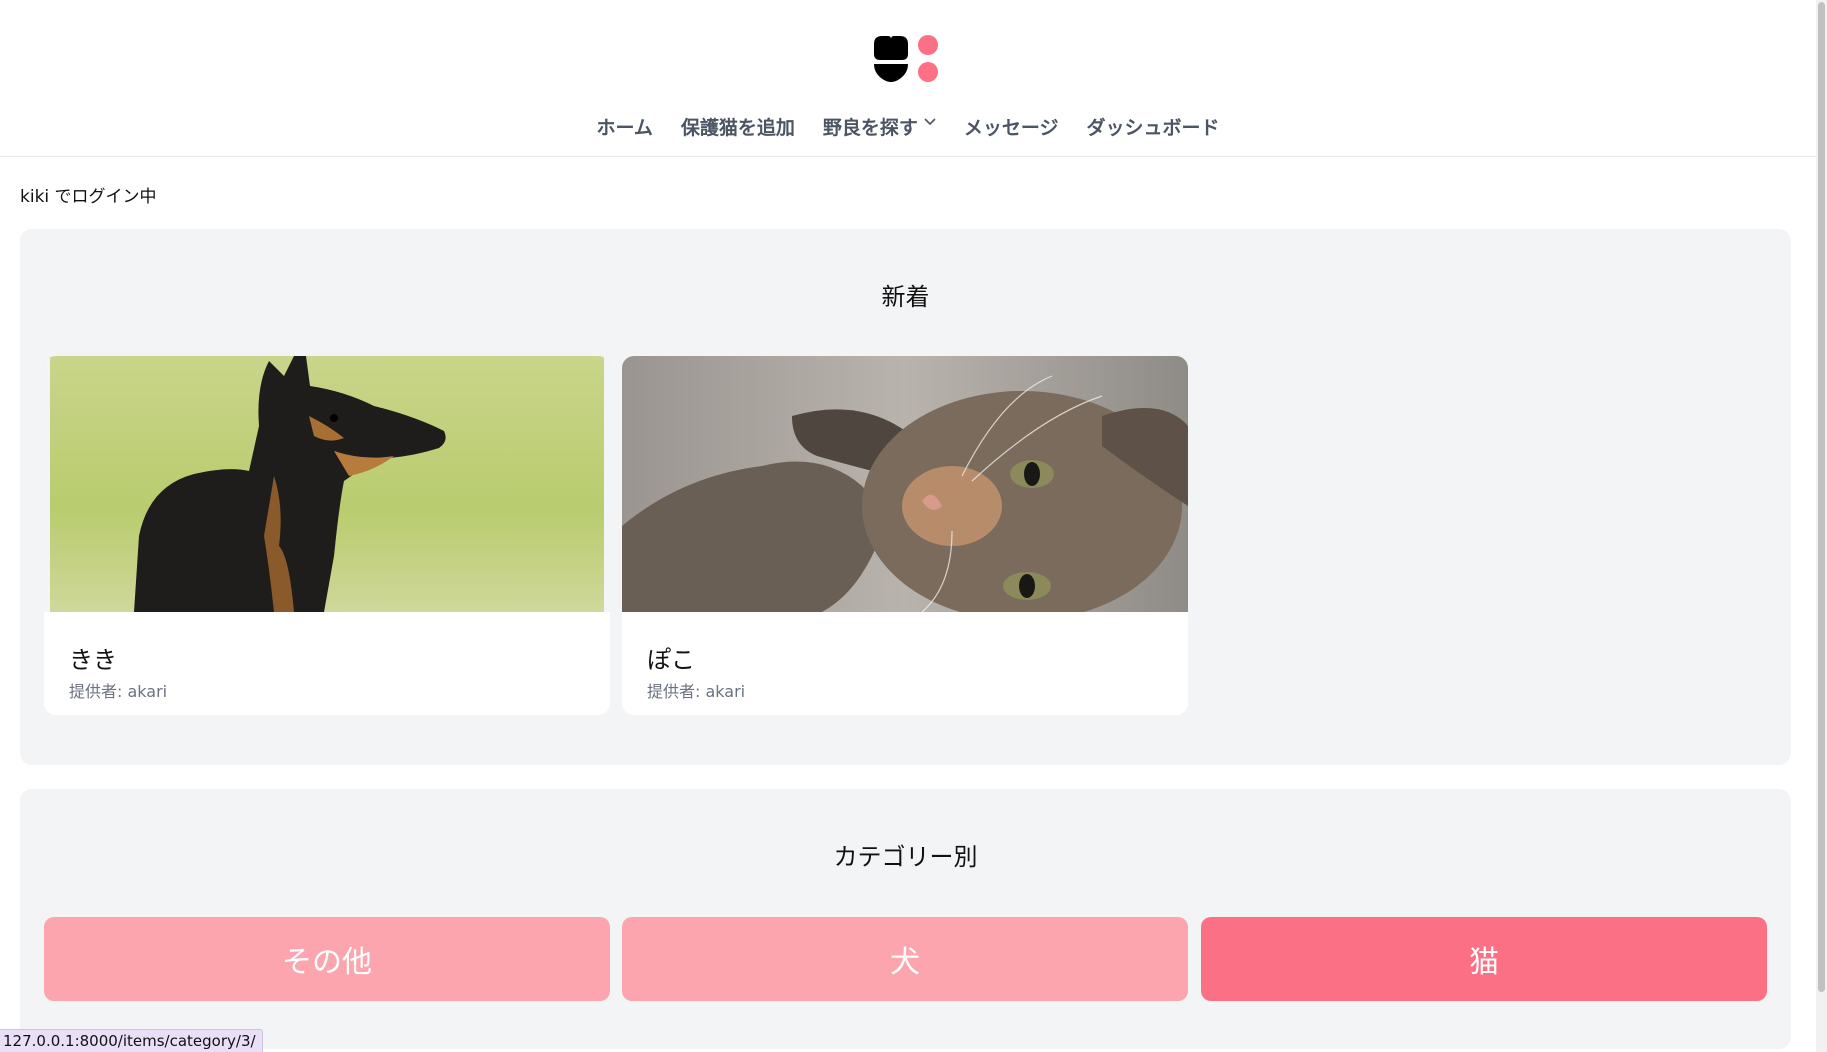  I want to click on pet-name: ぽこ, so click(671, 660).